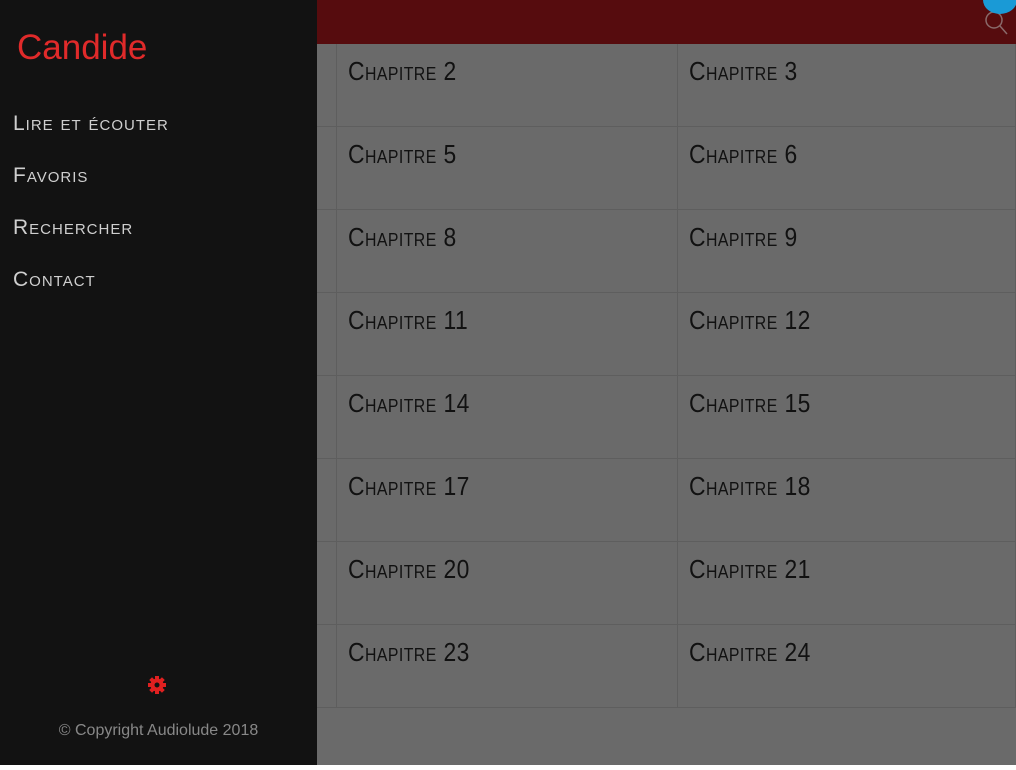 This screenshot has height=770, width=1016. Describe the element at coordinates (743, 154) in the screenshot. I see `chapter-label: Chapitre 6` at that location.